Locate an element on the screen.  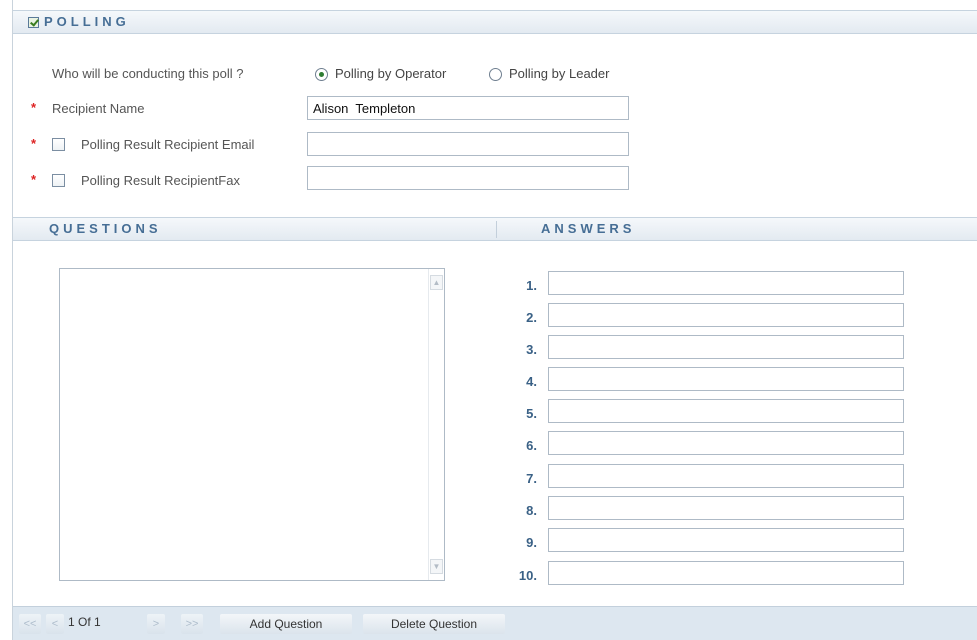
questions-title: QUESTIONS is located at coordinates (105, 228).